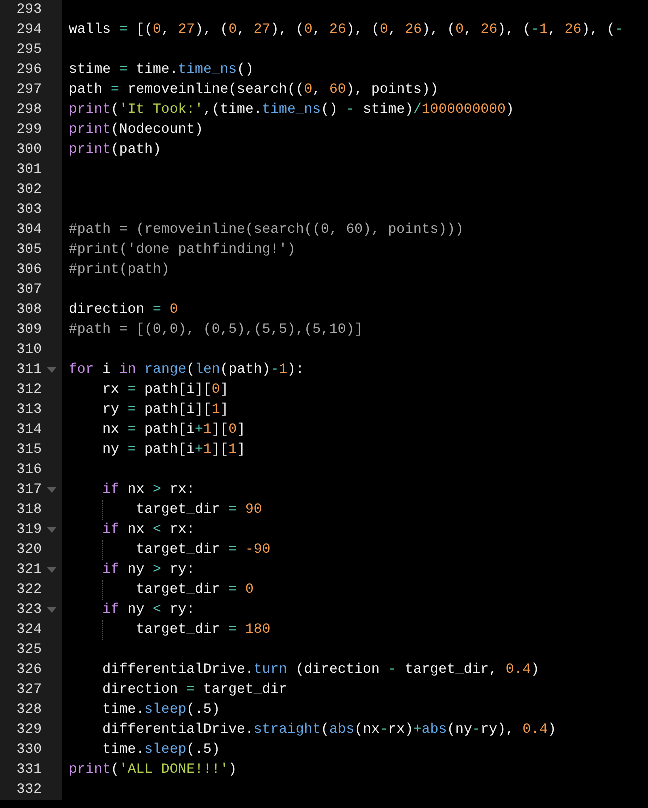 The image size is (648, 808). What do you see at coordinates (195, 690) in the screenshot?
I see `code-line: direction = target_dir` at bounding box center [195, 690].